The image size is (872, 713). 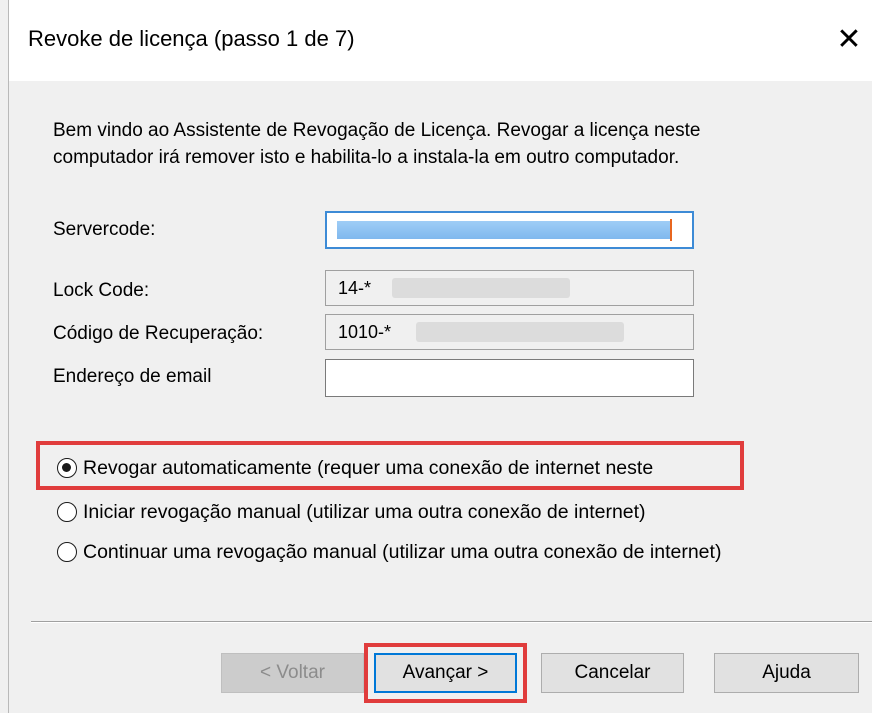 What do you see at coordinates (445, 673) in the screenshot?
I see `highlight-box-next` at bounding box center [445, 673].